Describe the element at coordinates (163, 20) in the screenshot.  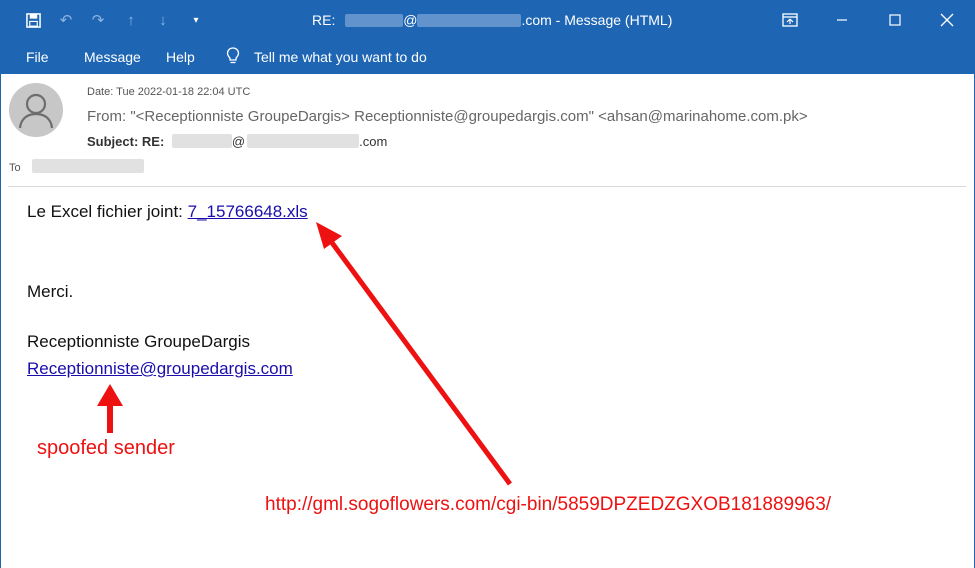
I see `down-arrow-icon: ↓` at that location.